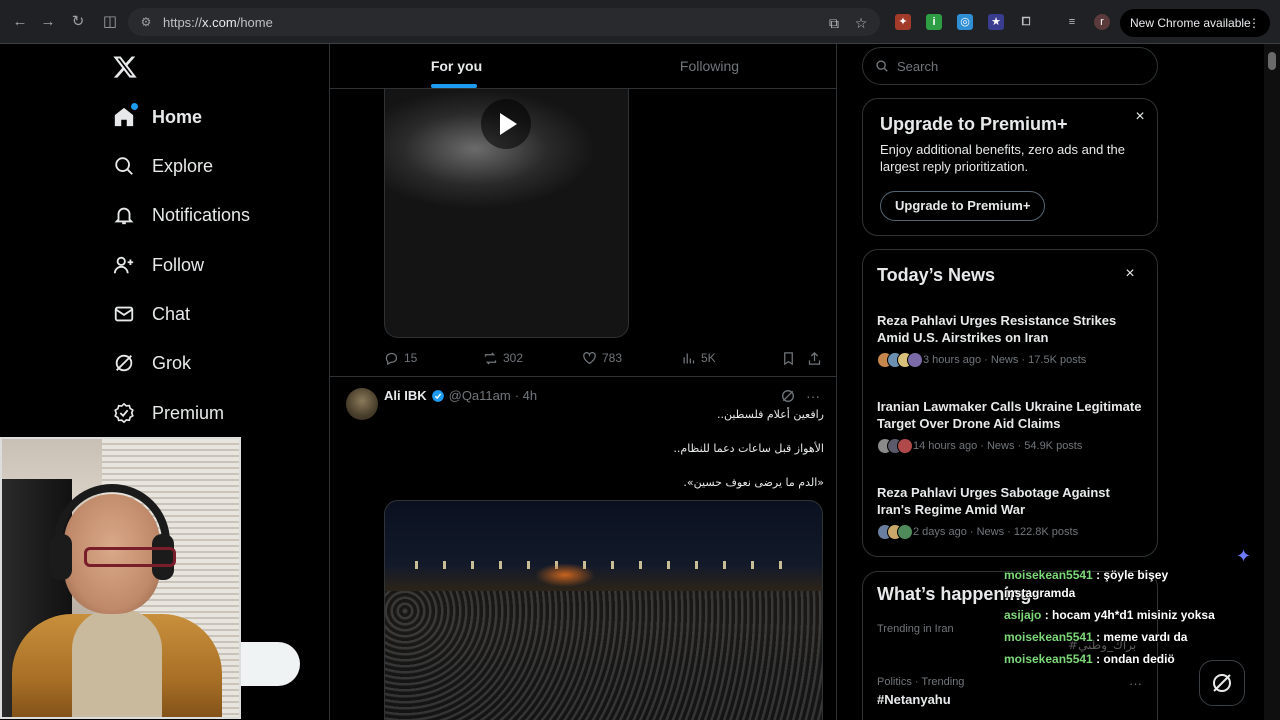 The width and height of the screenshot is (1280, 720). What do you see at coordinates (526, 395) in the screenshot?
I see `post-time: · 4h` at bounding box center [526, 395].